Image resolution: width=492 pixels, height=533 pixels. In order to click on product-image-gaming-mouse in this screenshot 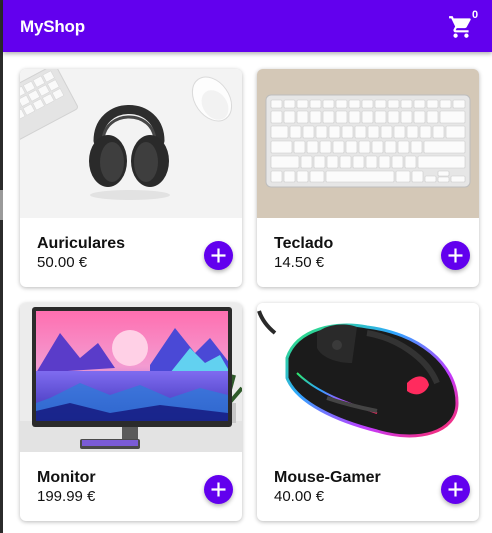, I will do `click(368, 377)`.